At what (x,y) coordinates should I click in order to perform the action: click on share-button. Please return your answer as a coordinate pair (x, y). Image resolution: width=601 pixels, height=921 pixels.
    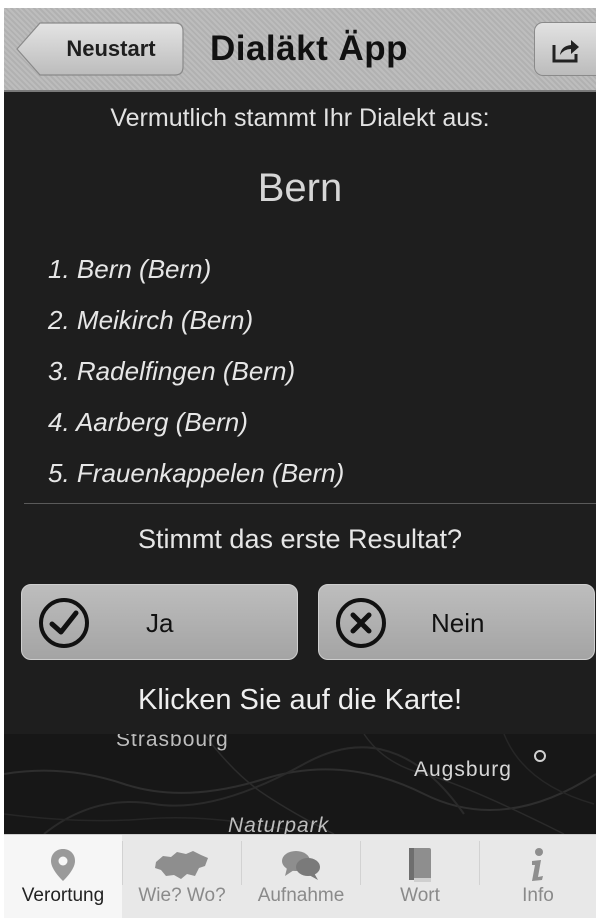
    Looking at the image, I should click on (565, 49).